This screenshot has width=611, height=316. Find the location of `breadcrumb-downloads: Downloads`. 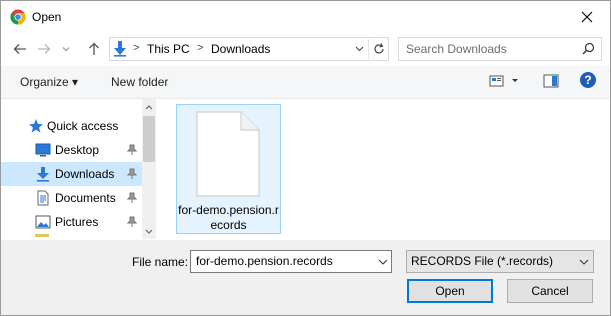

breadcrumb-downloads: Downloads is located at coordinates (240, 49).